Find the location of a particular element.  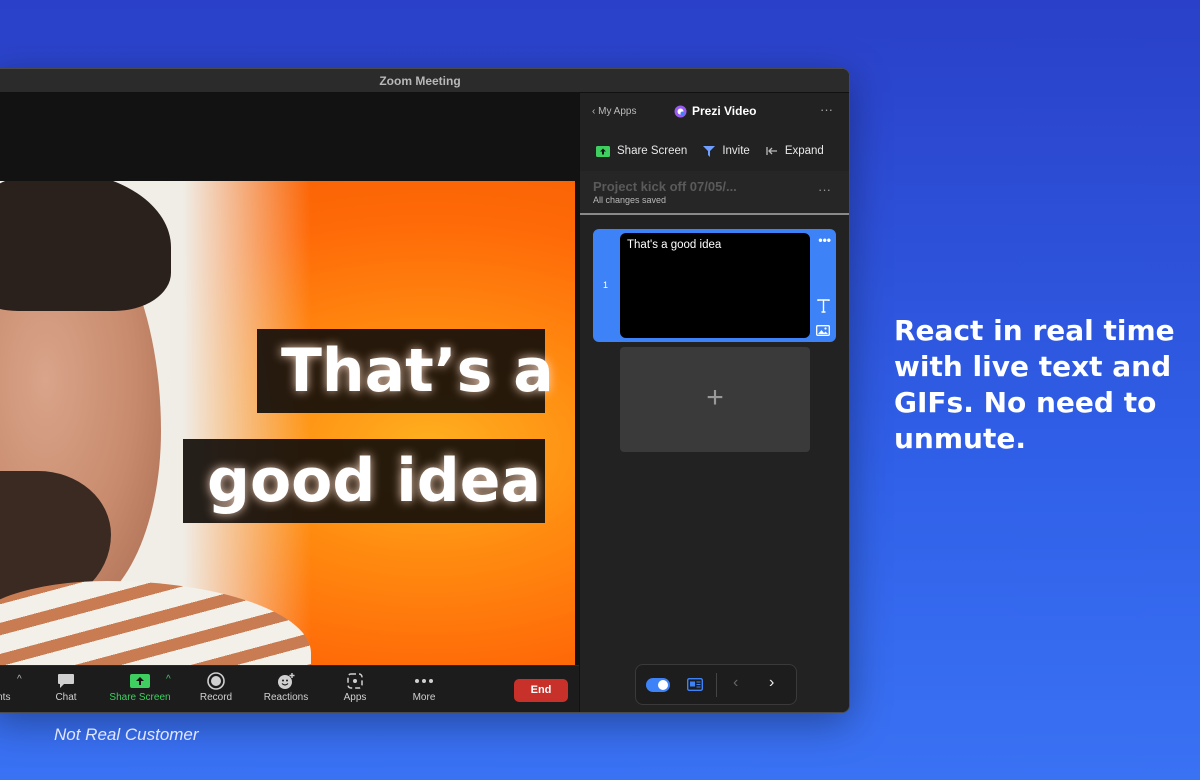

invite-button: Invite is located at coordinates (726, 151).